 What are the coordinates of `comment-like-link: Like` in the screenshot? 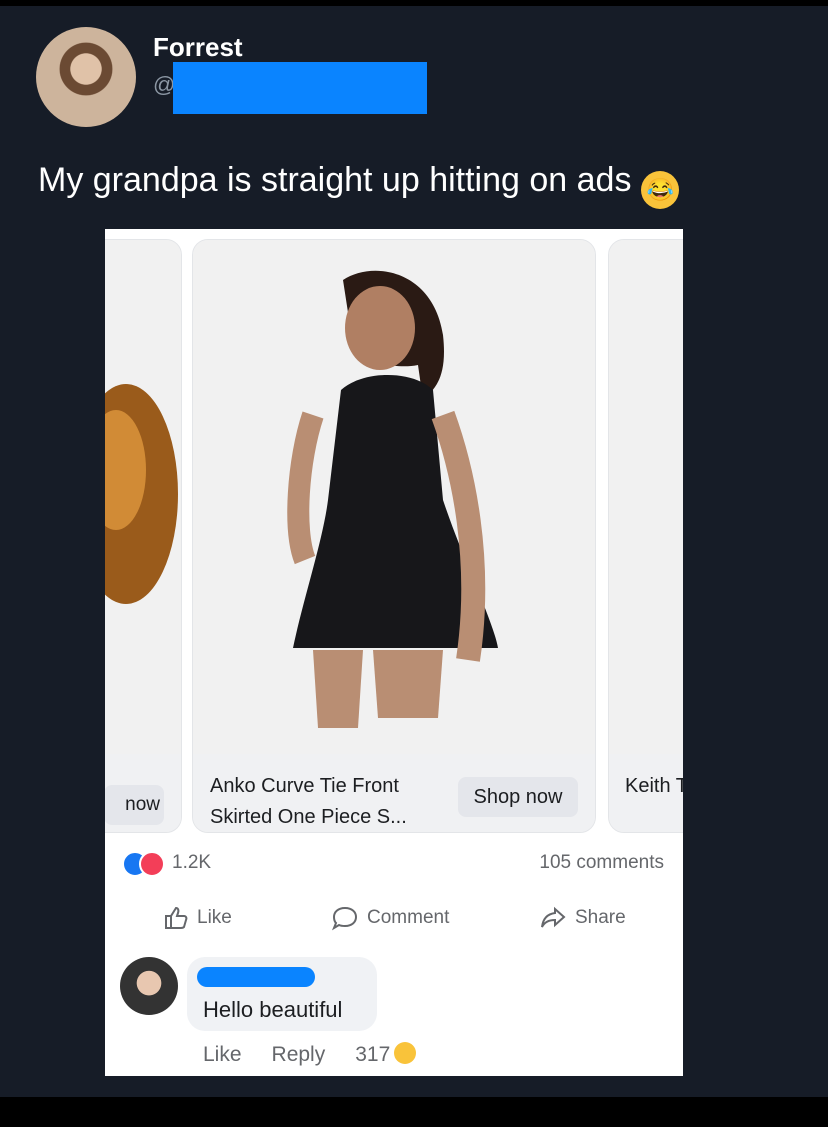 It's located at (222, 1055).